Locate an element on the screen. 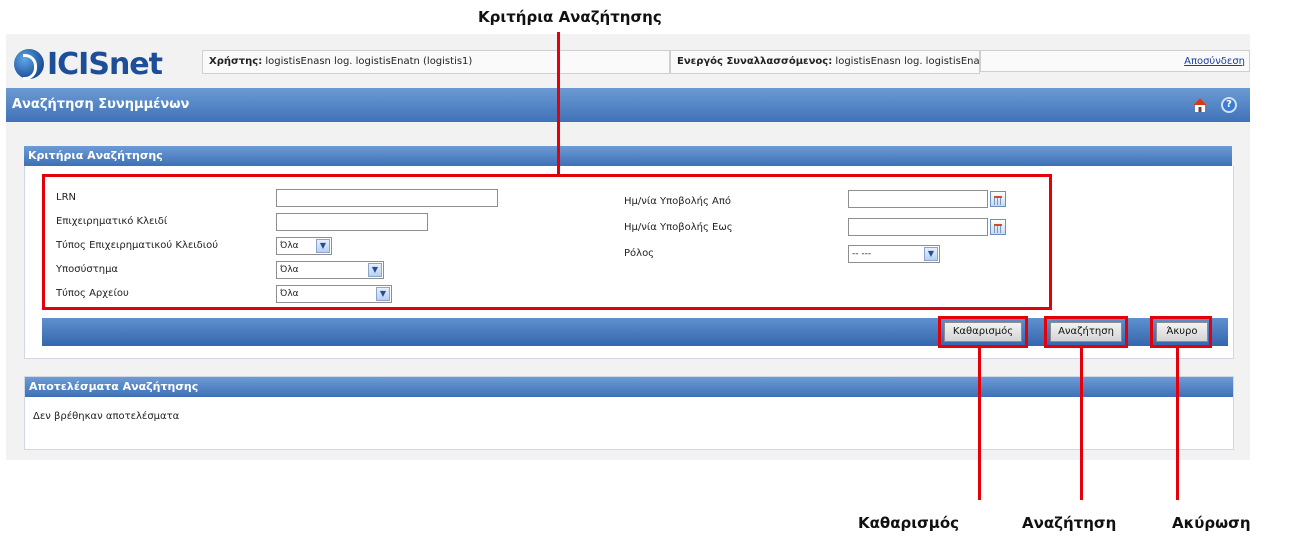  help-icon: ? is located at coordinates (1229, 105).